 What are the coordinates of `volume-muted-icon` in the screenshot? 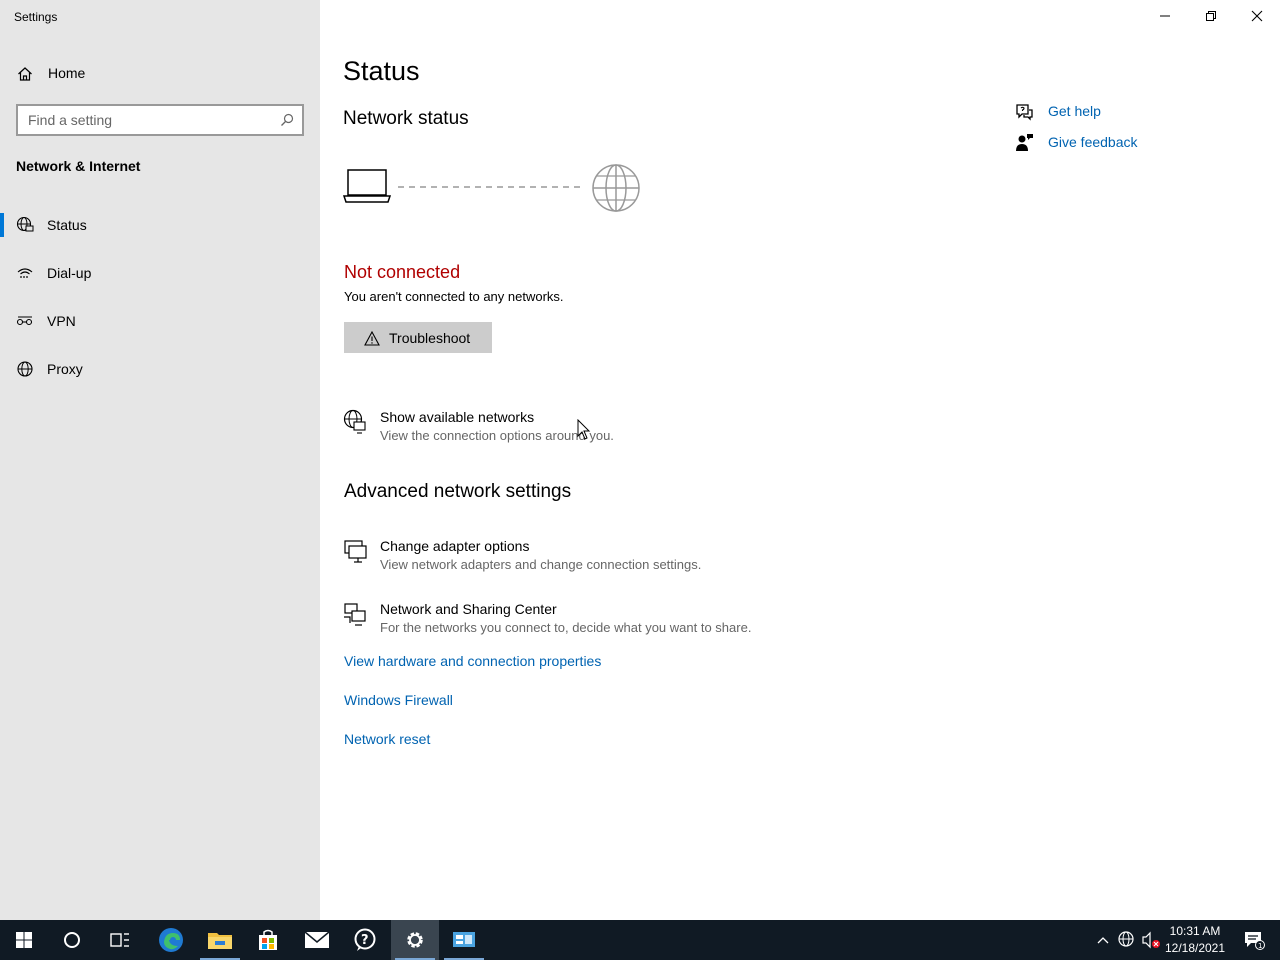 It's located at (1151, 940).